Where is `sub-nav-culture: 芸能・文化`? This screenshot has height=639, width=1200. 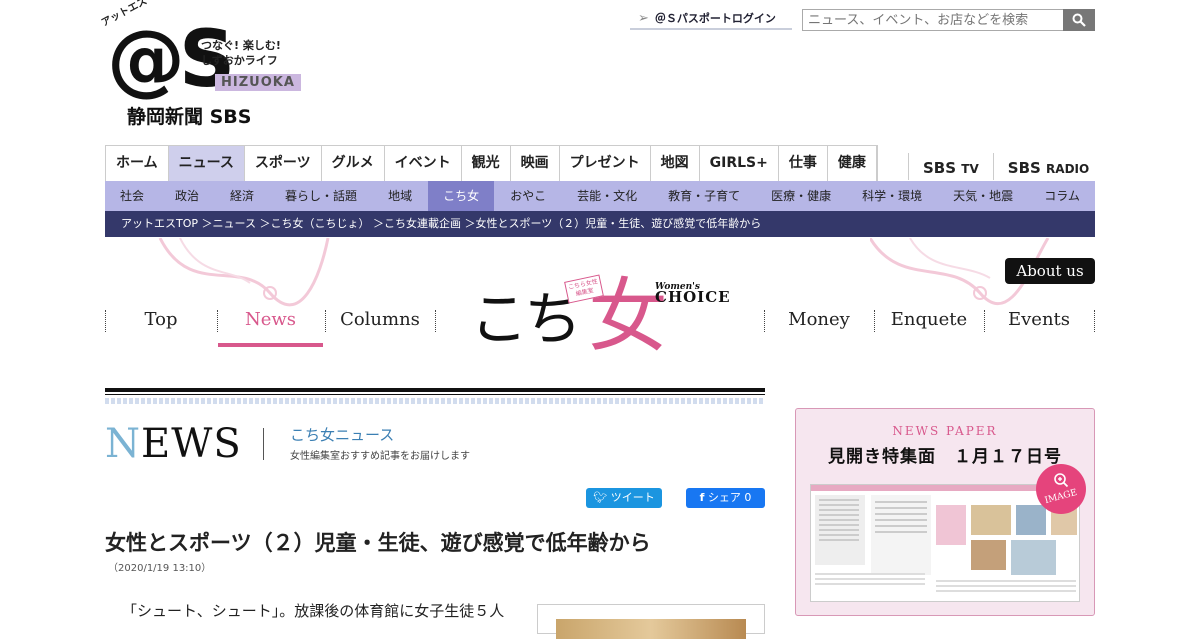 sub-nav-culture: 芸能・文化 is located at coordinates (607, 196).